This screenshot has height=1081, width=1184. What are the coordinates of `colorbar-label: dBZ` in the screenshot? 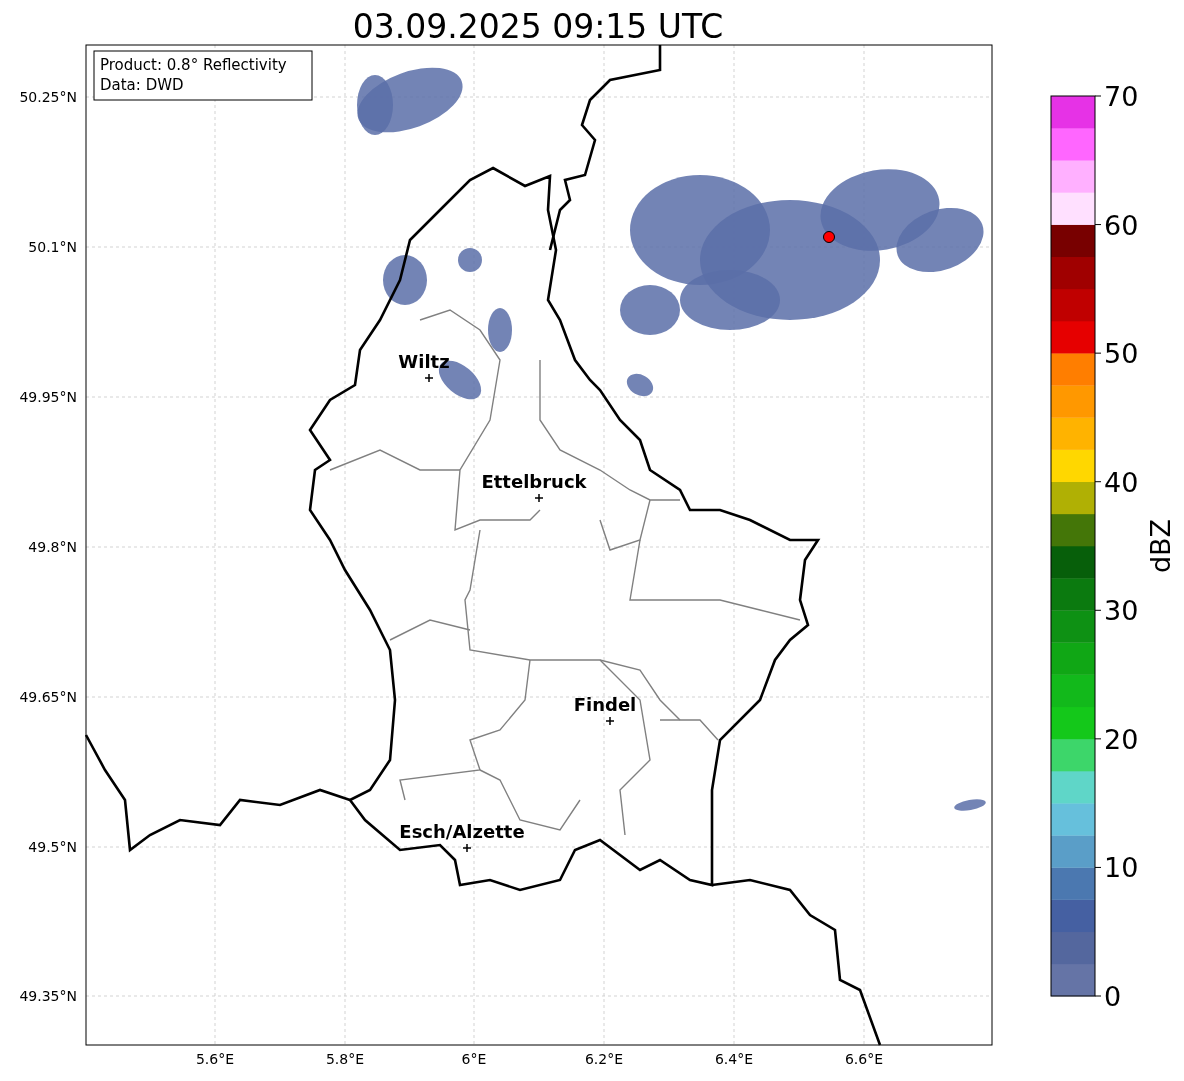 It's located at (1160, 546).